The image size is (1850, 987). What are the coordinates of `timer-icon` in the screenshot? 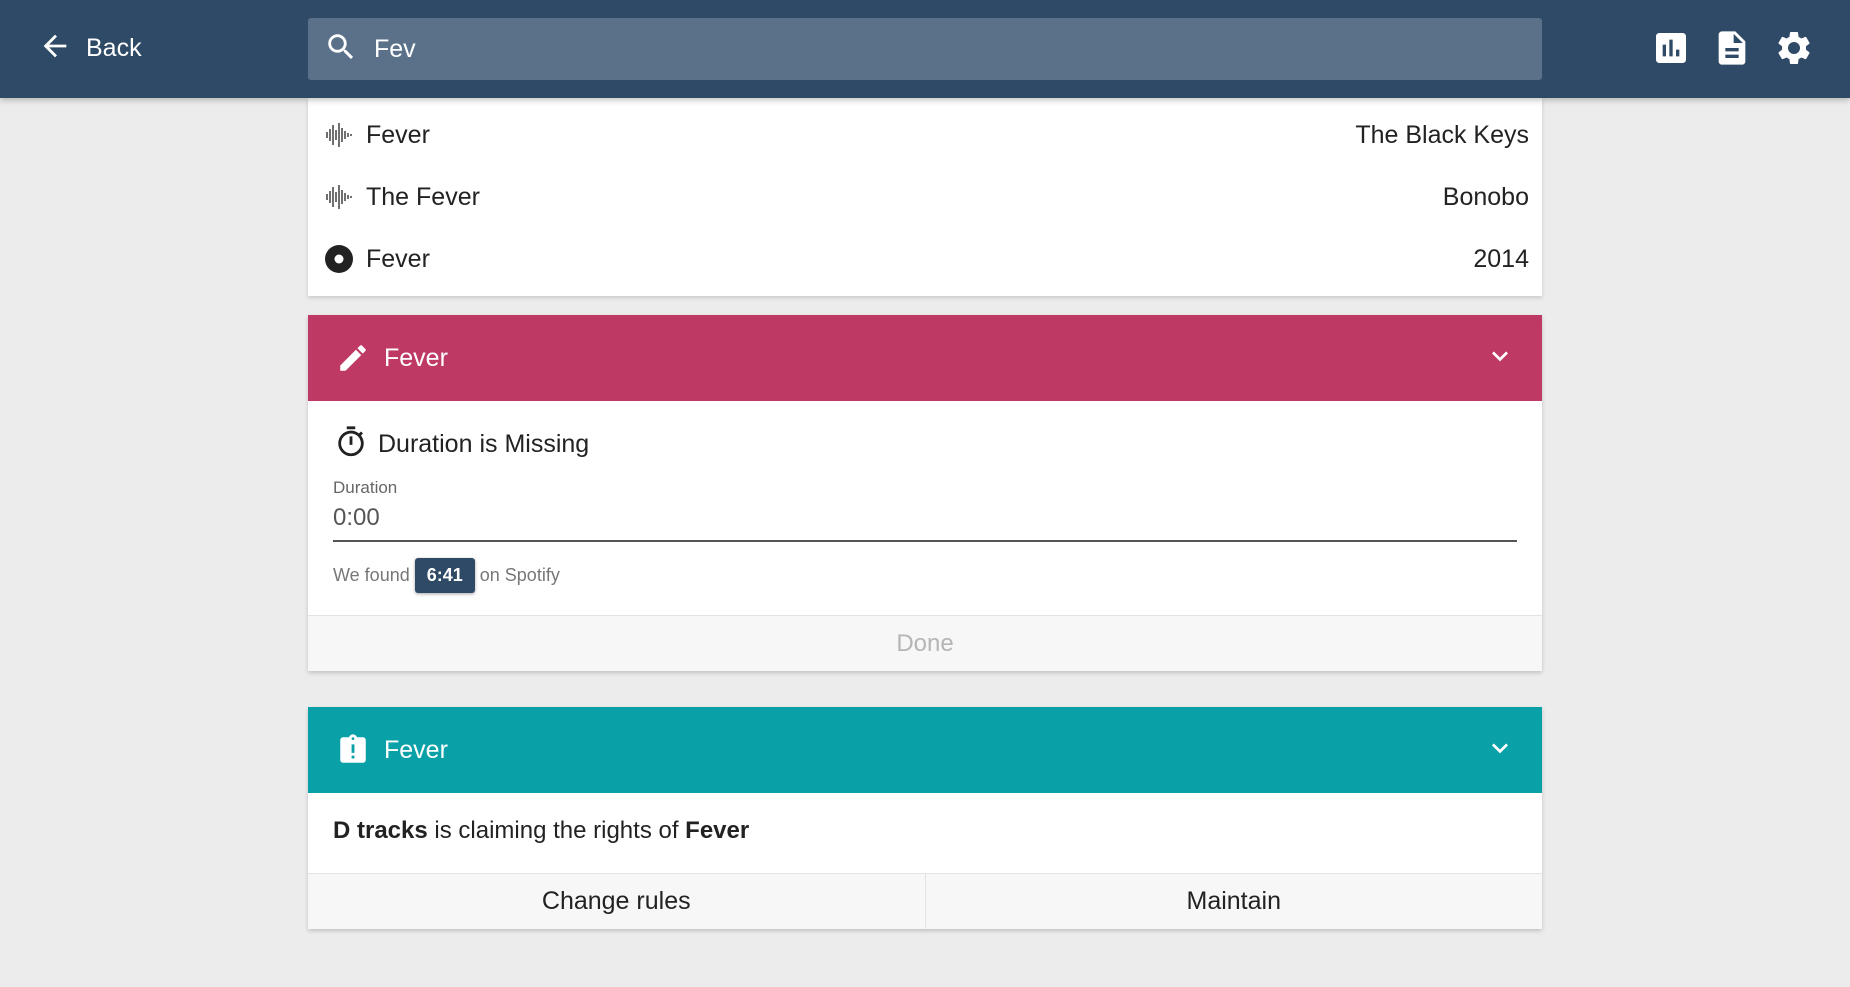 It's located at (351, 444).